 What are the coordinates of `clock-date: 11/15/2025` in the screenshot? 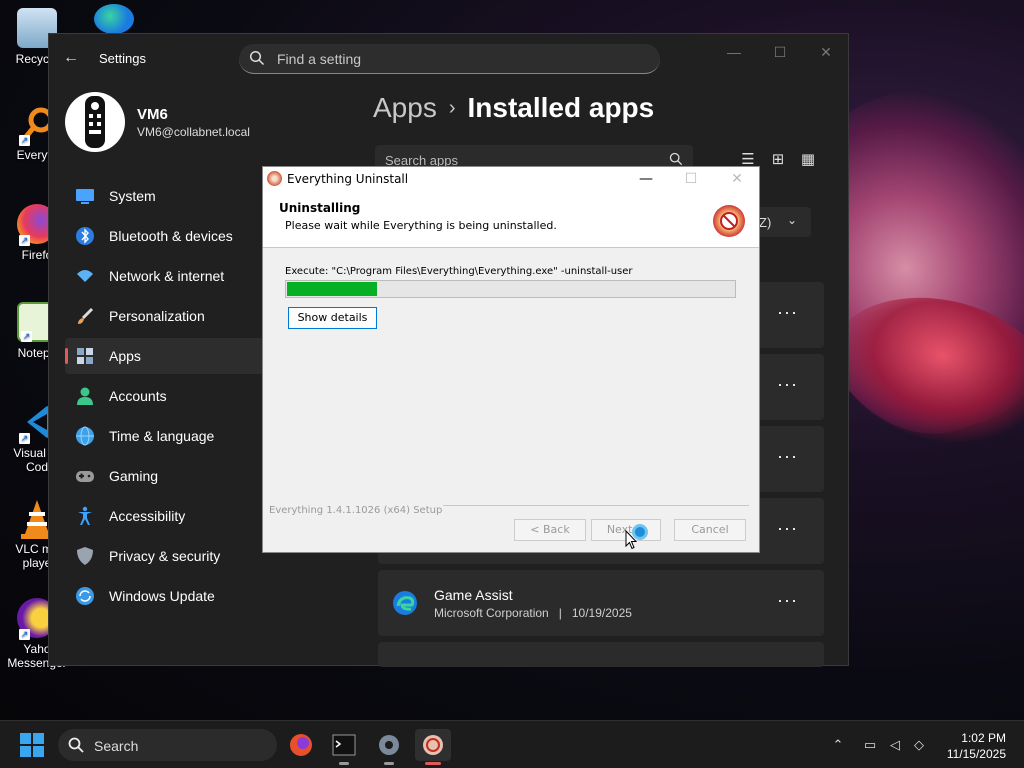 It's located at (976, 754).